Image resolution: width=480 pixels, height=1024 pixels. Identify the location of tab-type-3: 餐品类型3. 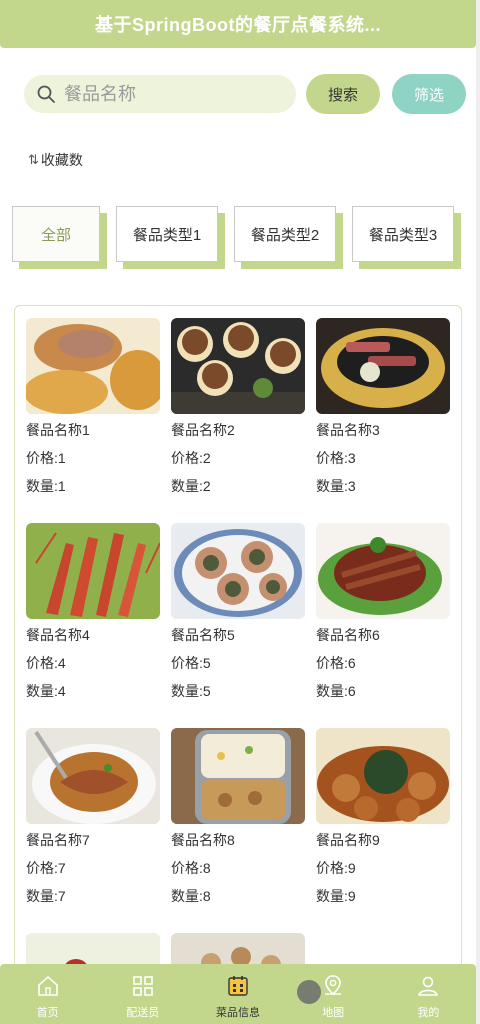
(403, 234).